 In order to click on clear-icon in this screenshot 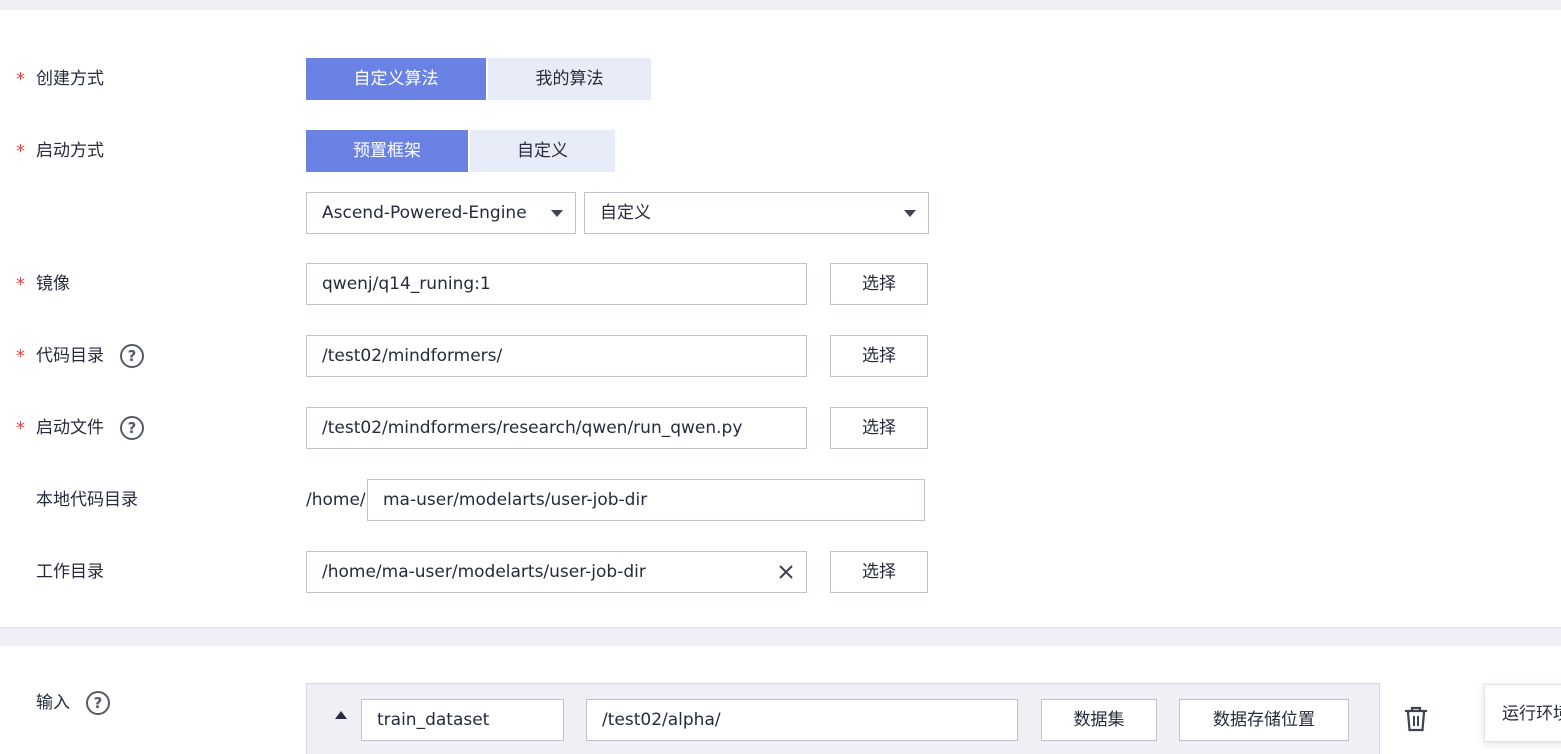, I will do `click(786, 572)`.